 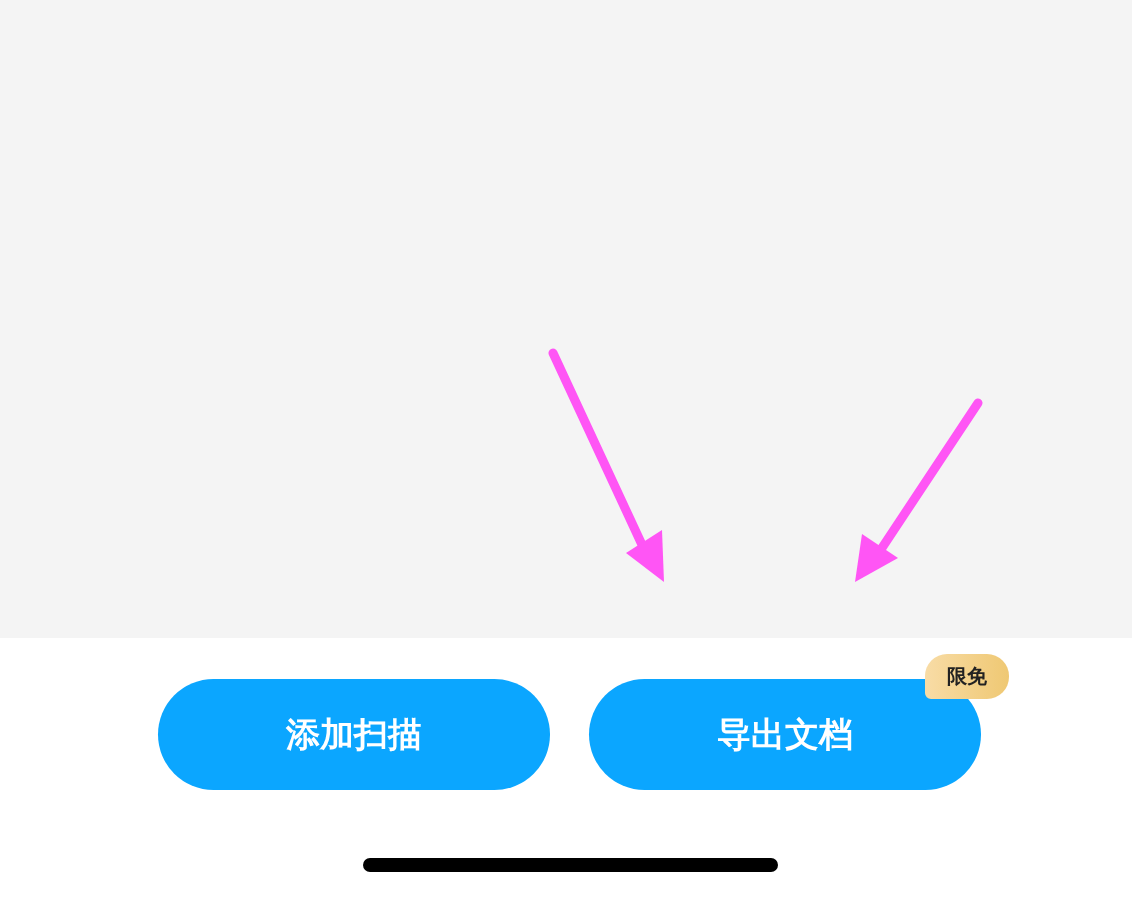 I want to click on promo-badge: 限免, so click(x=967, y=676).